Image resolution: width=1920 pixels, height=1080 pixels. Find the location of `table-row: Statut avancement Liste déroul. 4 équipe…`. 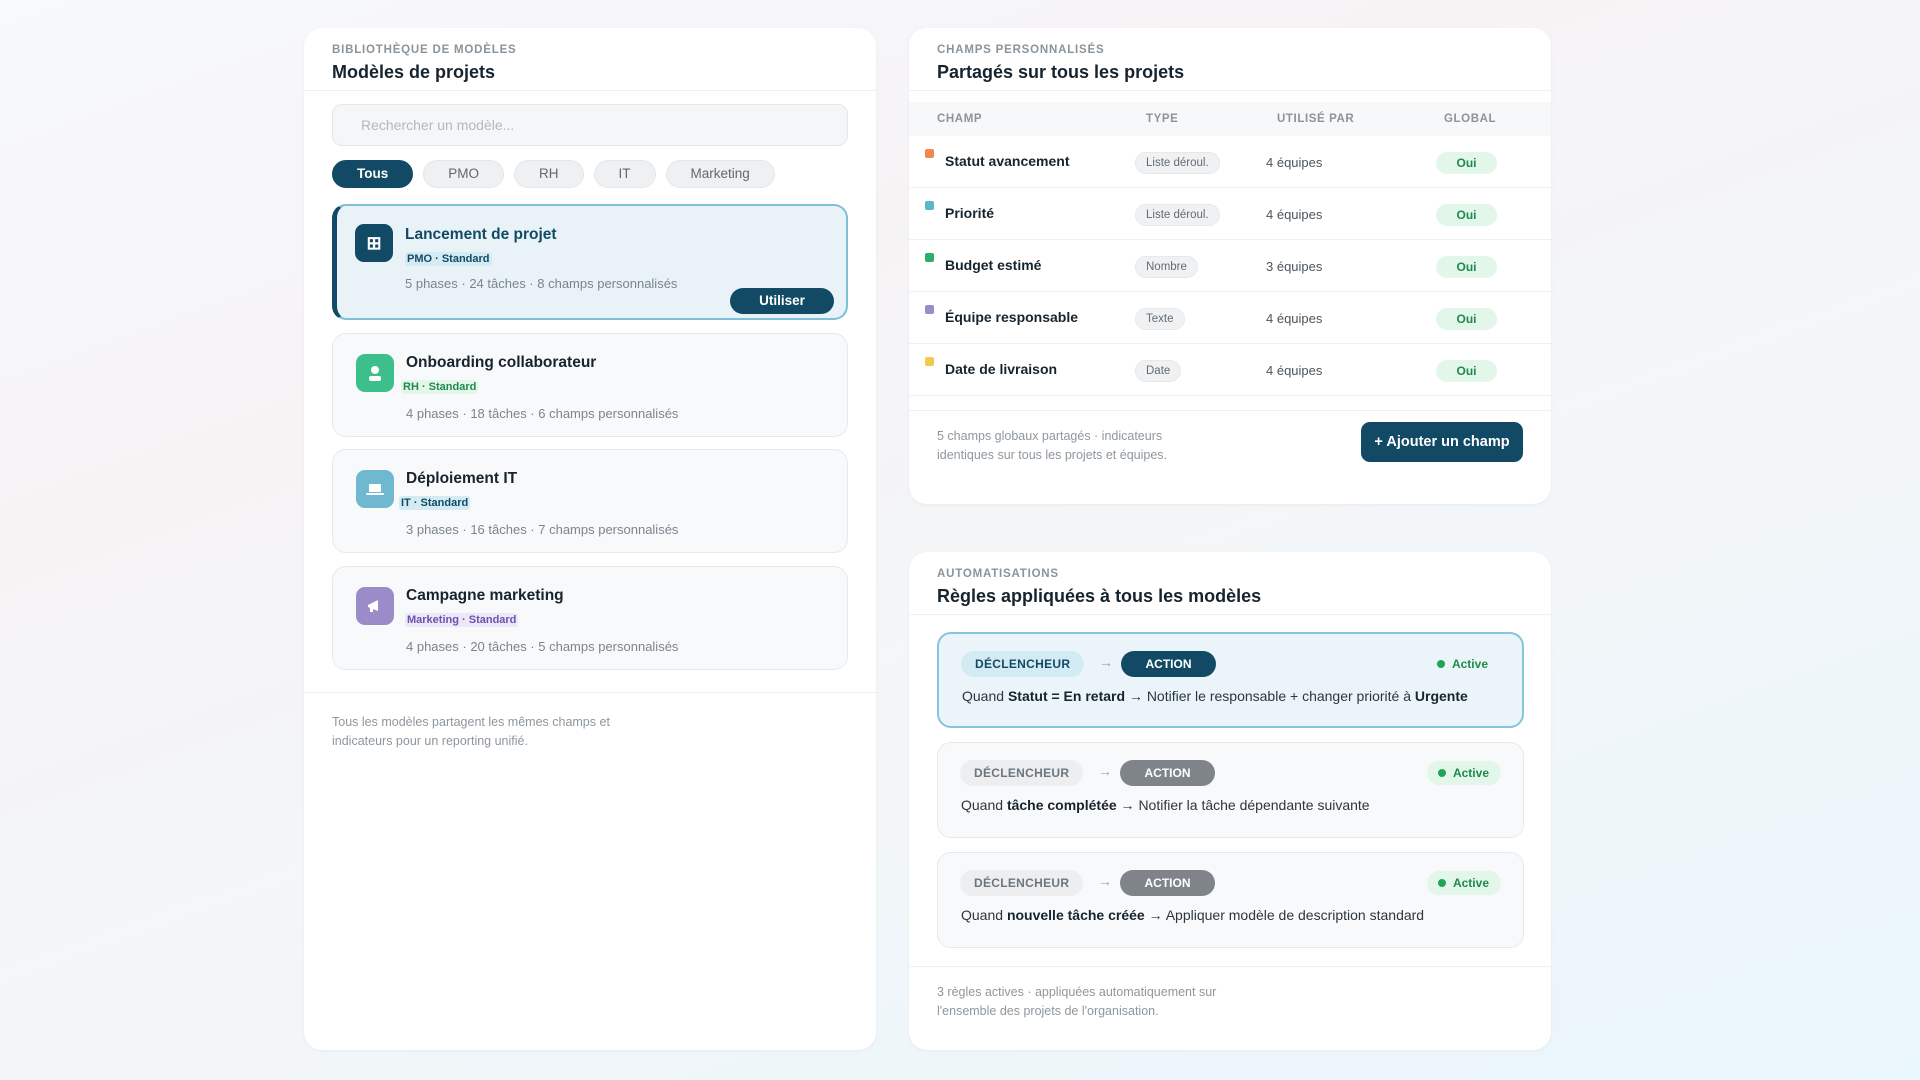

table-row: Statut avancement Liste déroul. 4 équipe… is located at coordinates (1230, 162).